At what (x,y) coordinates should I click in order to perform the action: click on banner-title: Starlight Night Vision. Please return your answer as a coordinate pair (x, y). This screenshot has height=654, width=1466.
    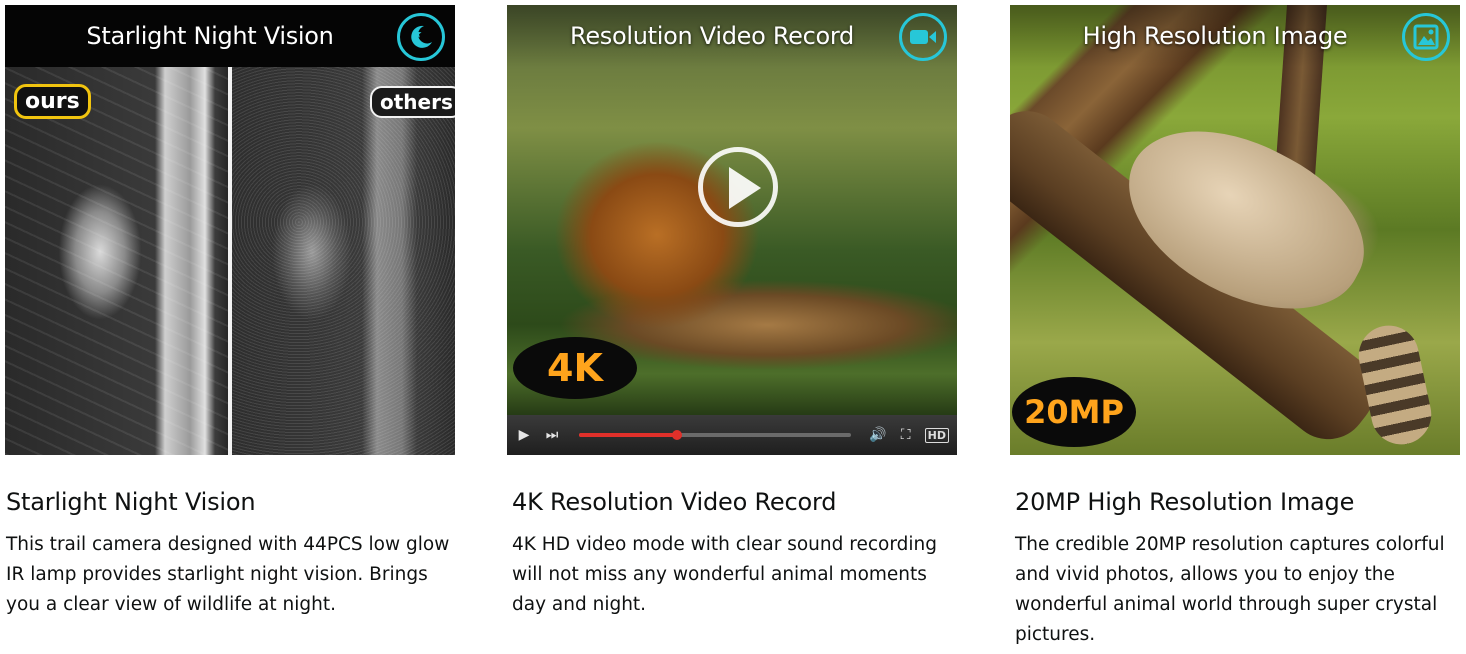
    Looking at the image, I should click on (210, 36).